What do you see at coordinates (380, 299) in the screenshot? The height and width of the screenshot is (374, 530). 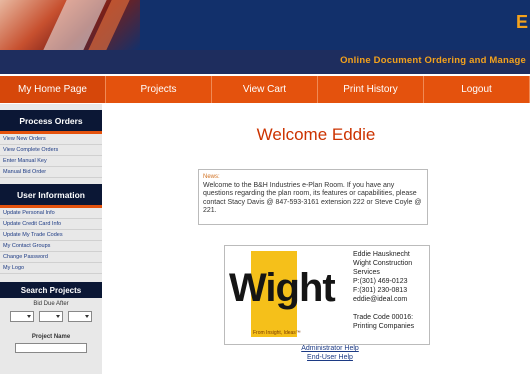 I see `contact-email: eddie@ideal.com` at bounding box center [380, 299].